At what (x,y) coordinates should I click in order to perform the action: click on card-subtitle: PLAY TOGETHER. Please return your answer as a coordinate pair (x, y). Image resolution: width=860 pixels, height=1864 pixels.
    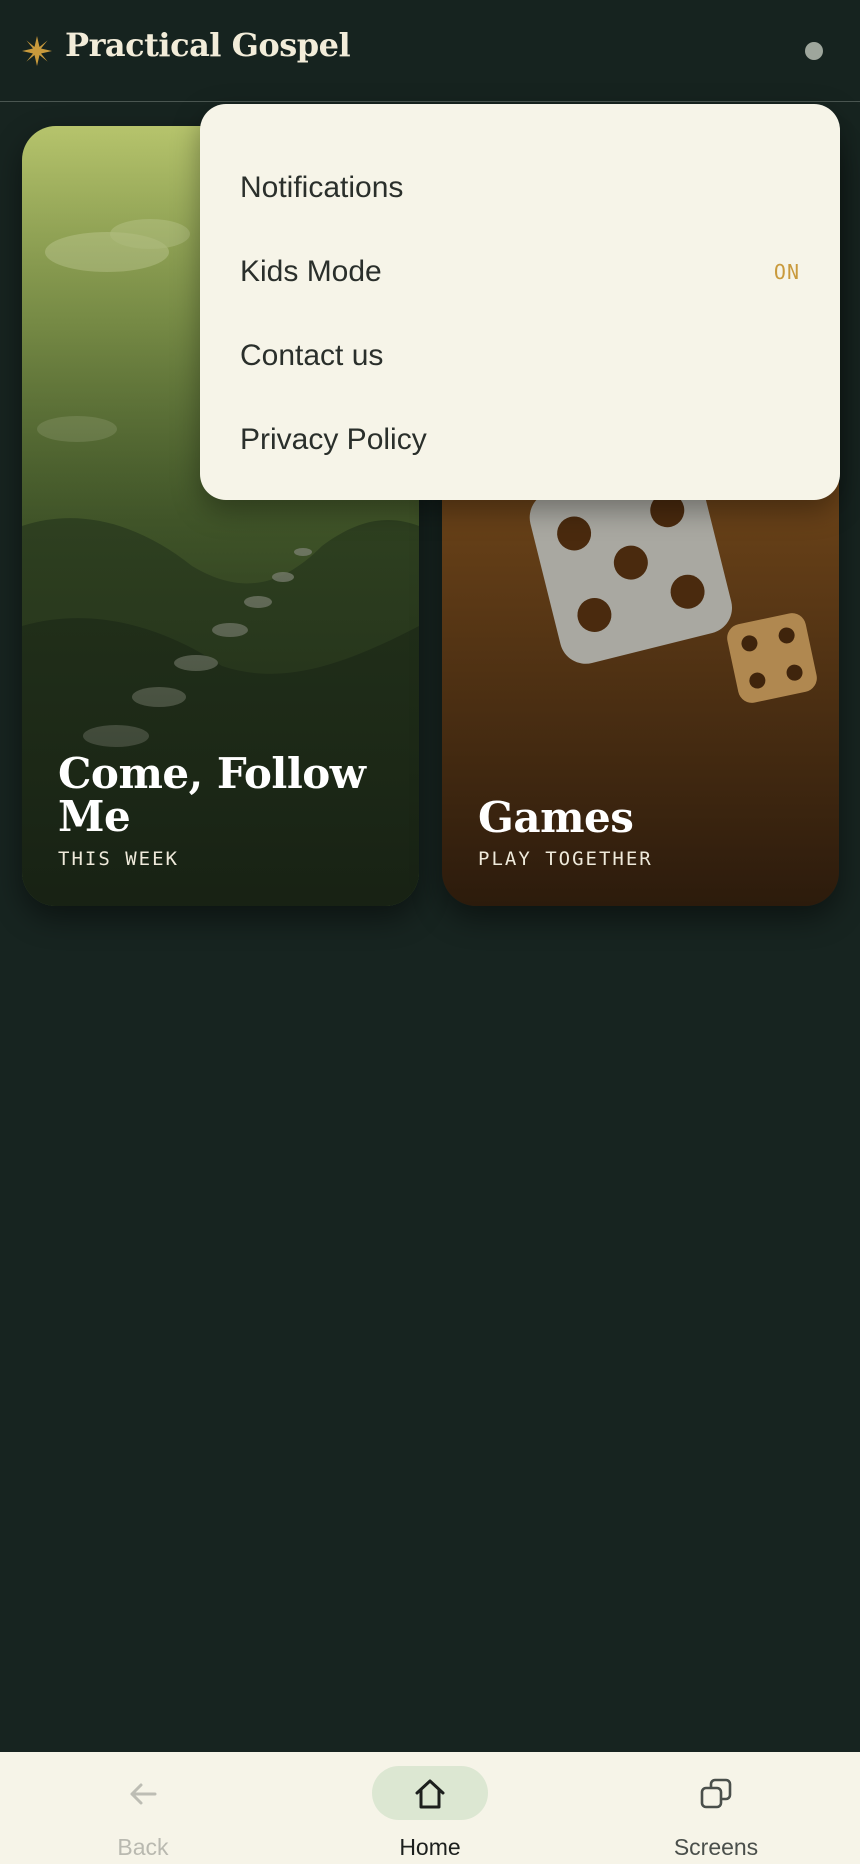
    Looking at the image, I should click on (565, 859).